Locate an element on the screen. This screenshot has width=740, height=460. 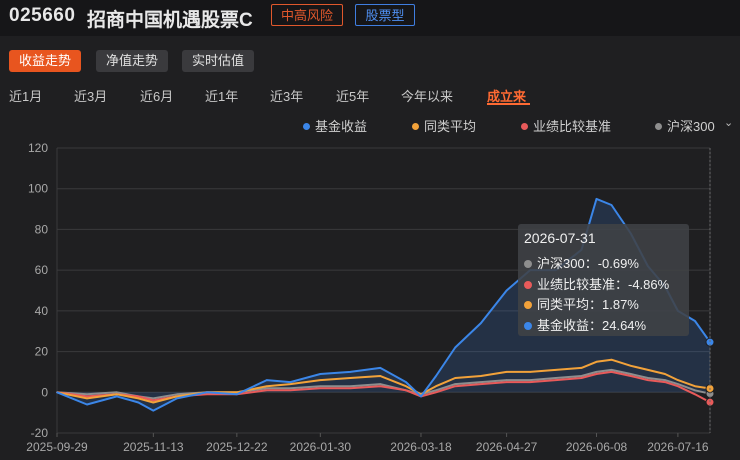
y-tick-label: 120 is located at coordinates (38, 148).